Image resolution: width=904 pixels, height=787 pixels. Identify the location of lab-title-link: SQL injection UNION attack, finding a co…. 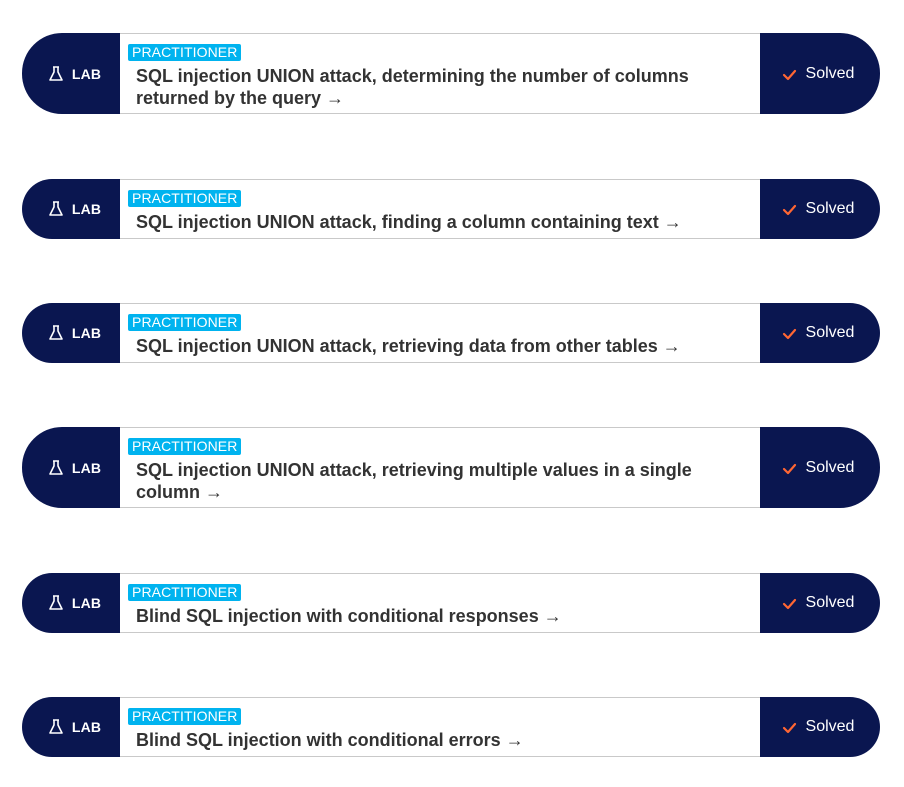
(431, 222).